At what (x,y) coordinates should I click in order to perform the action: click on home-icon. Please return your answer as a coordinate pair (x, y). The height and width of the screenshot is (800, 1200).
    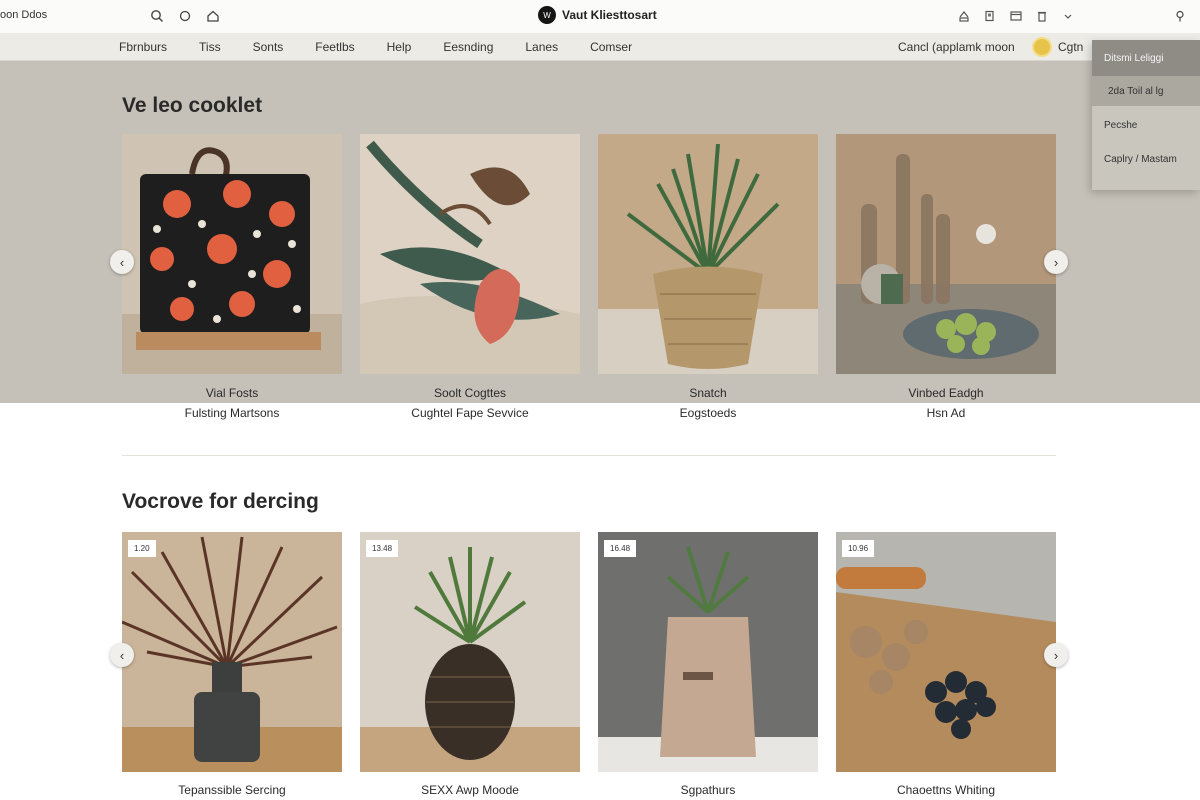
    Looking at the image, I should click on (213, 16).